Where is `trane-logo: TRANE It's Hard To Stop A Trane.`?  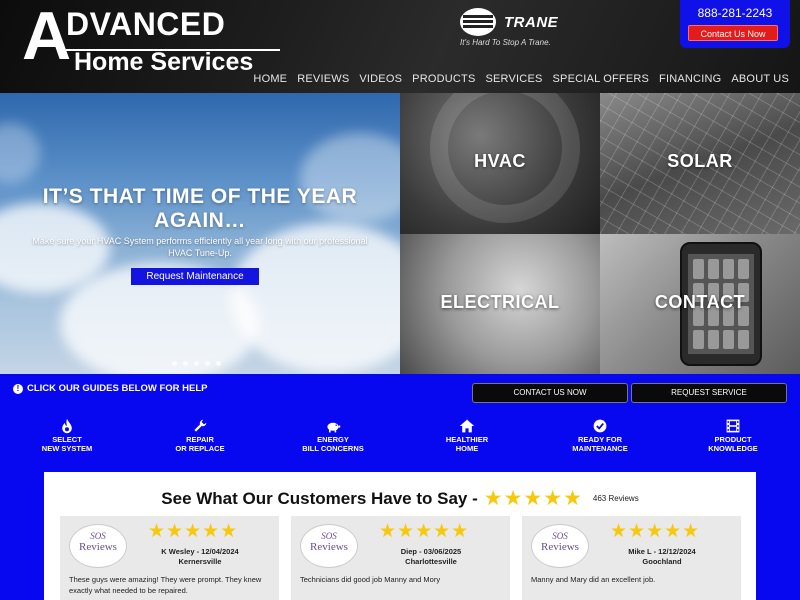 trane-logo: TRANE It's Hard To Stop A Trane. is located at coordinates (518, 28).